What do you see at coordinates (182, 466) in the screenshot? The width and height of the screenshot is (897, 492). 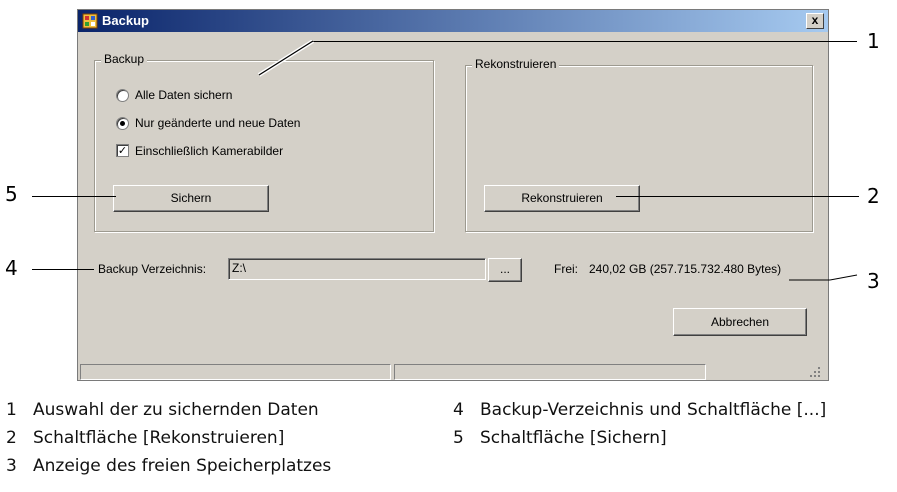 I see `legend-text: Anzeige des freien Speicherplatzes` at bounding box center [182, 466].